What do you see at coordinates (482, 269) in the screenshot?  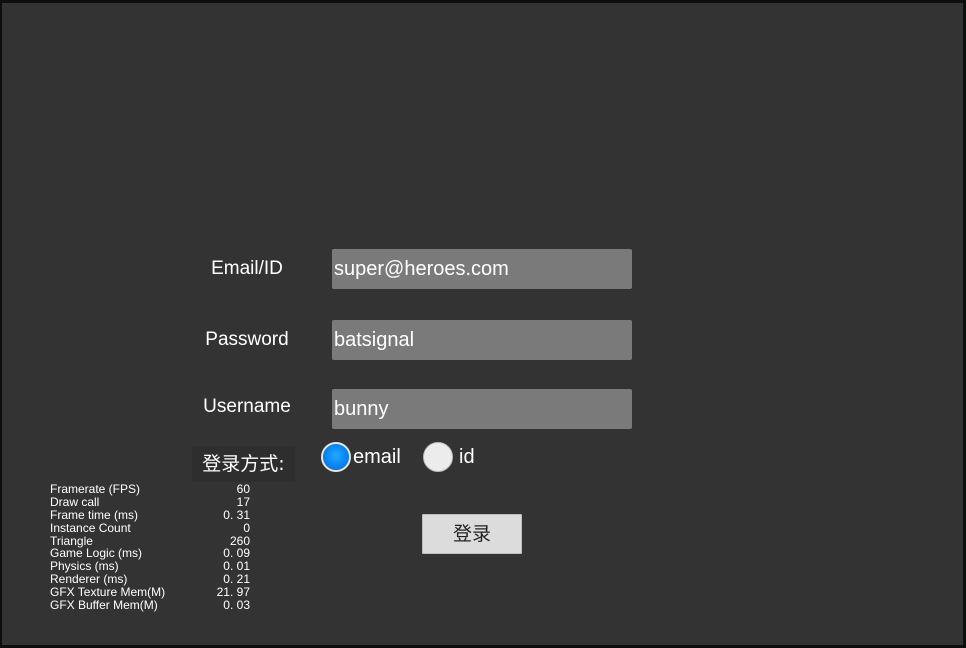 I see `email-input` at bounding box center [482, 269].